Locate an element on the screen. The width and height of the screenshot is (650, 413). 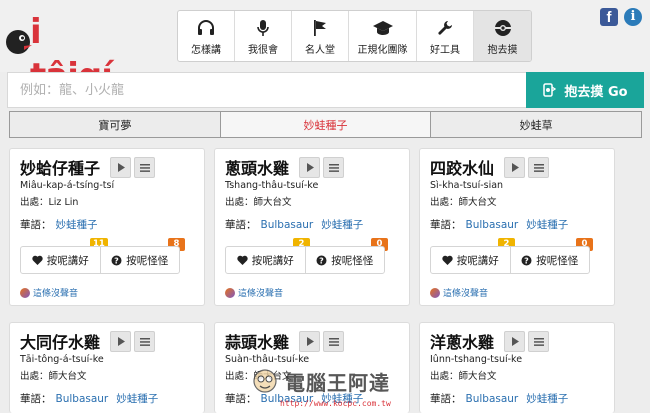
evolution-tabs: 寶可夢 妙蛙種子 妙蛙草 is located at coordinates (325, 124).